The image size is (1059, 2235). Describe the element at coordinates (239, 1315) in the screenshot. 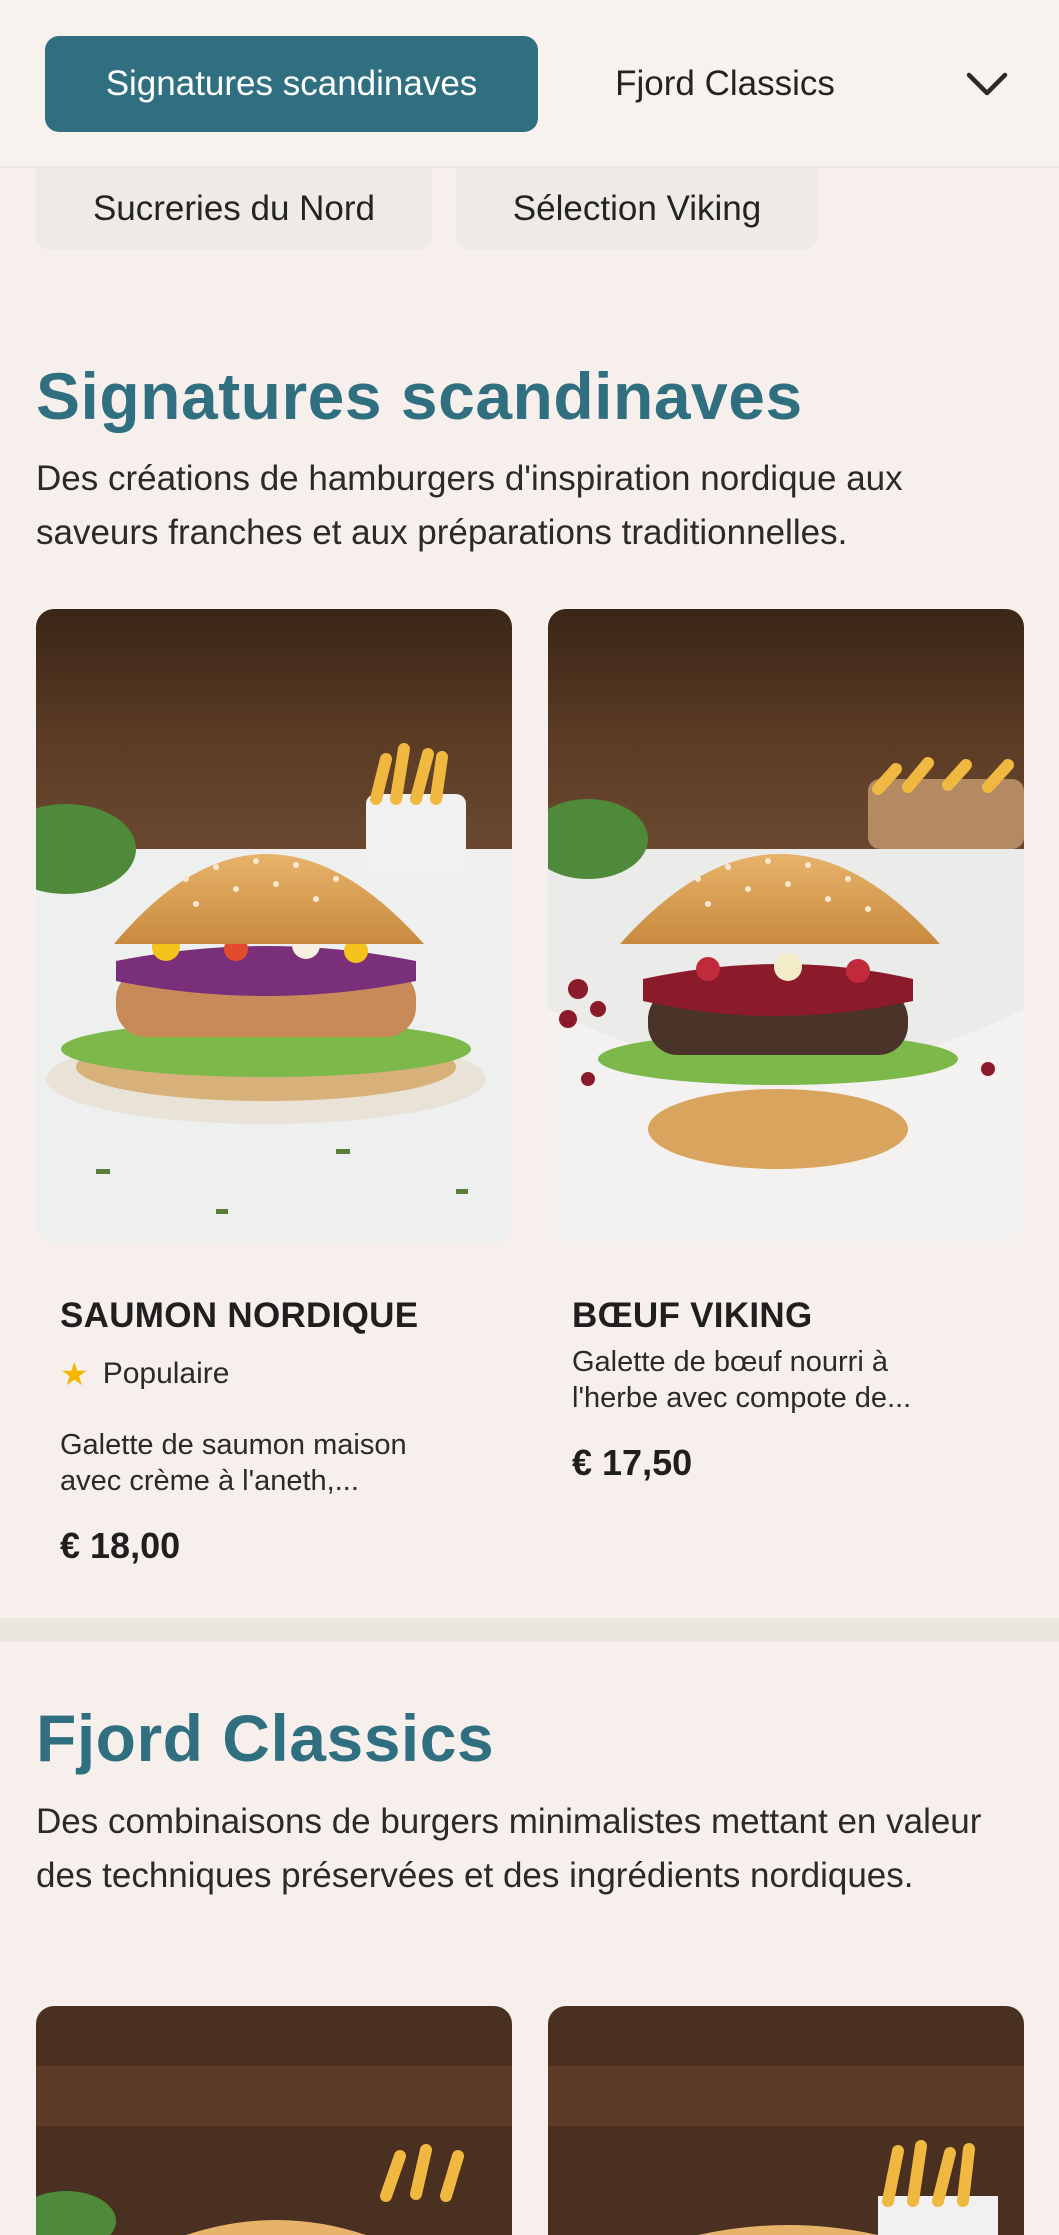

I see `card-title: SAUMON NORDIQUE` at that location.